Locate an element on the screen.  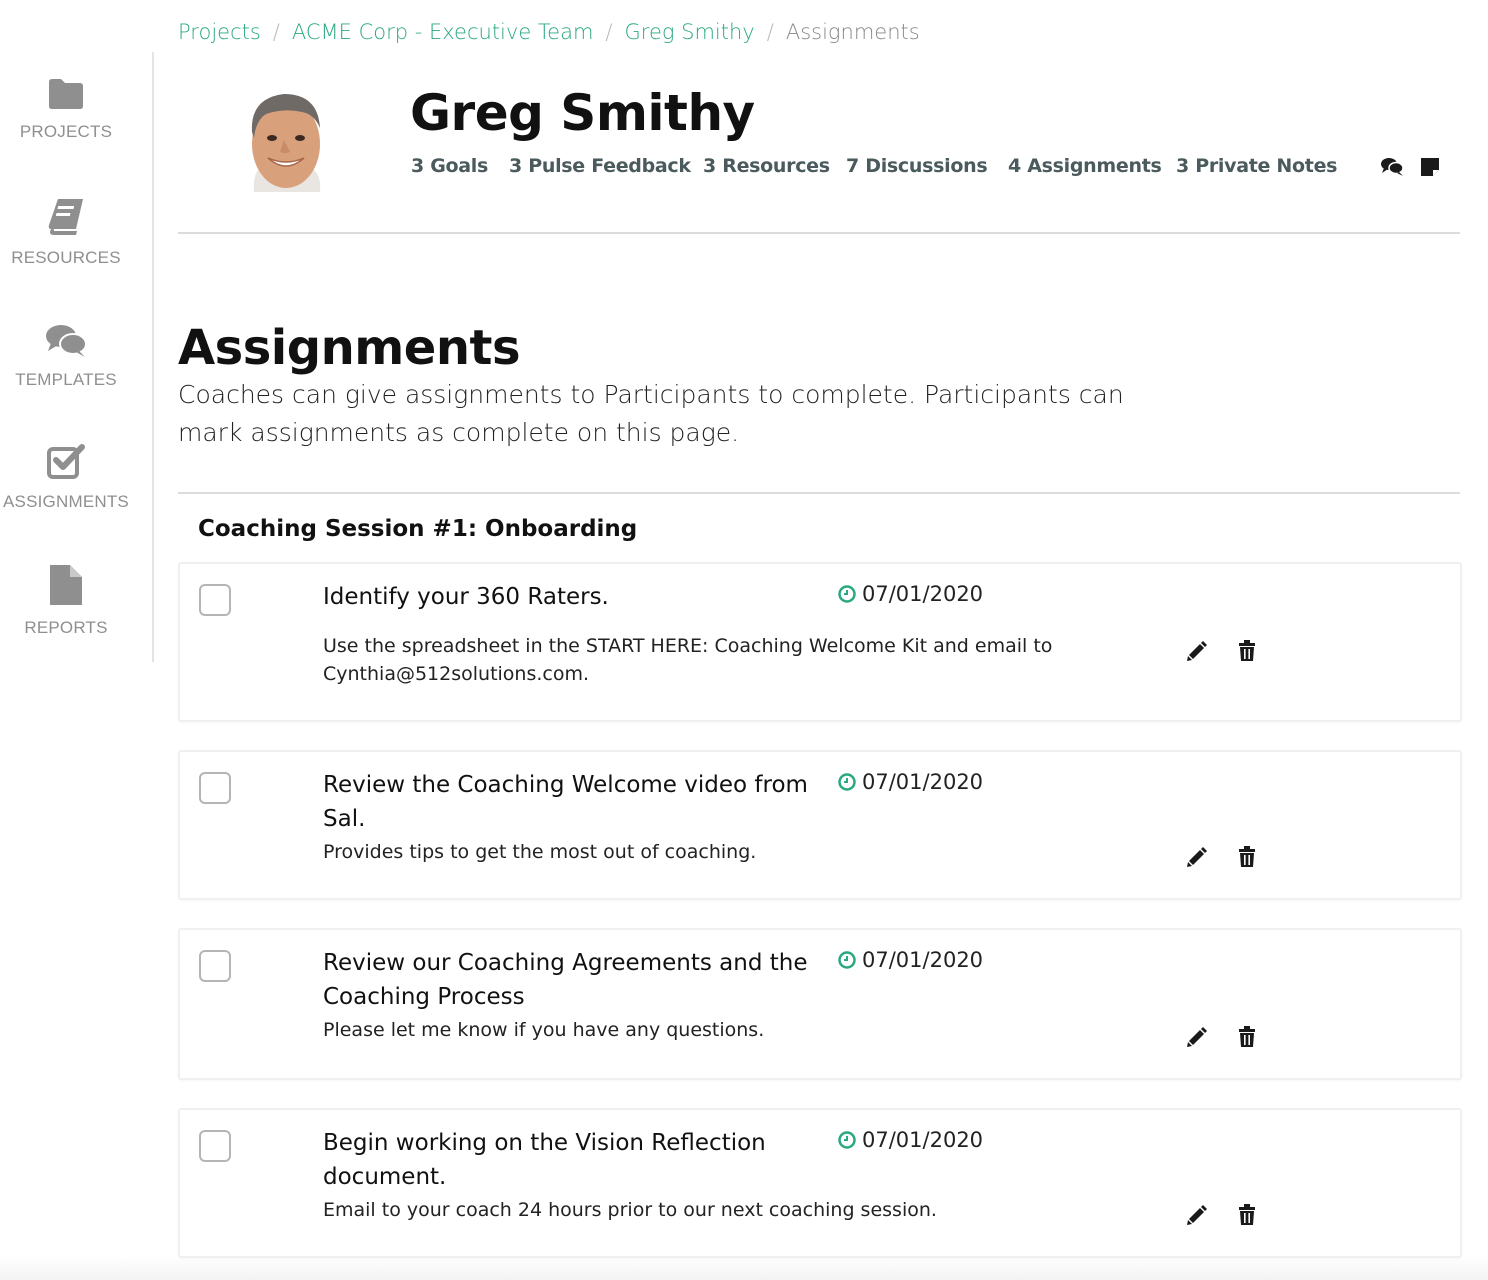
book-icon is located at coordinates (65, 217).